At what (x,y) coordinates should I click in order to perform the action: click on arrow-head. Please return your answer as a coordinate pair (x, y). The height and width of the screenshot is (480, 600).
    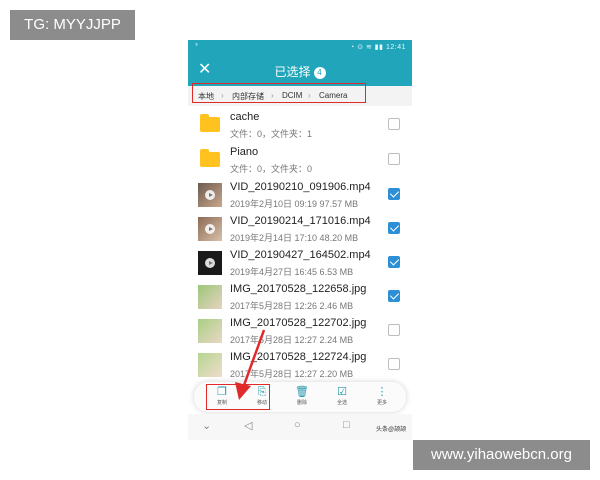
    Looking at the image, I should click on (243, 391).